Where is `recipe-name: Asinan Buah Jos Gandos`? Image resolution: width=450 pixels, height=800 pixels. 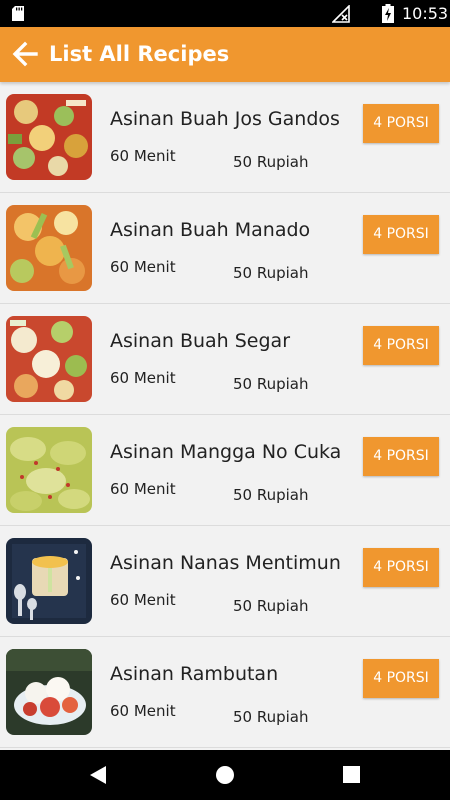 recipe-name: Asinan Buah Jos Gandos is located at coordinates (225, 119).